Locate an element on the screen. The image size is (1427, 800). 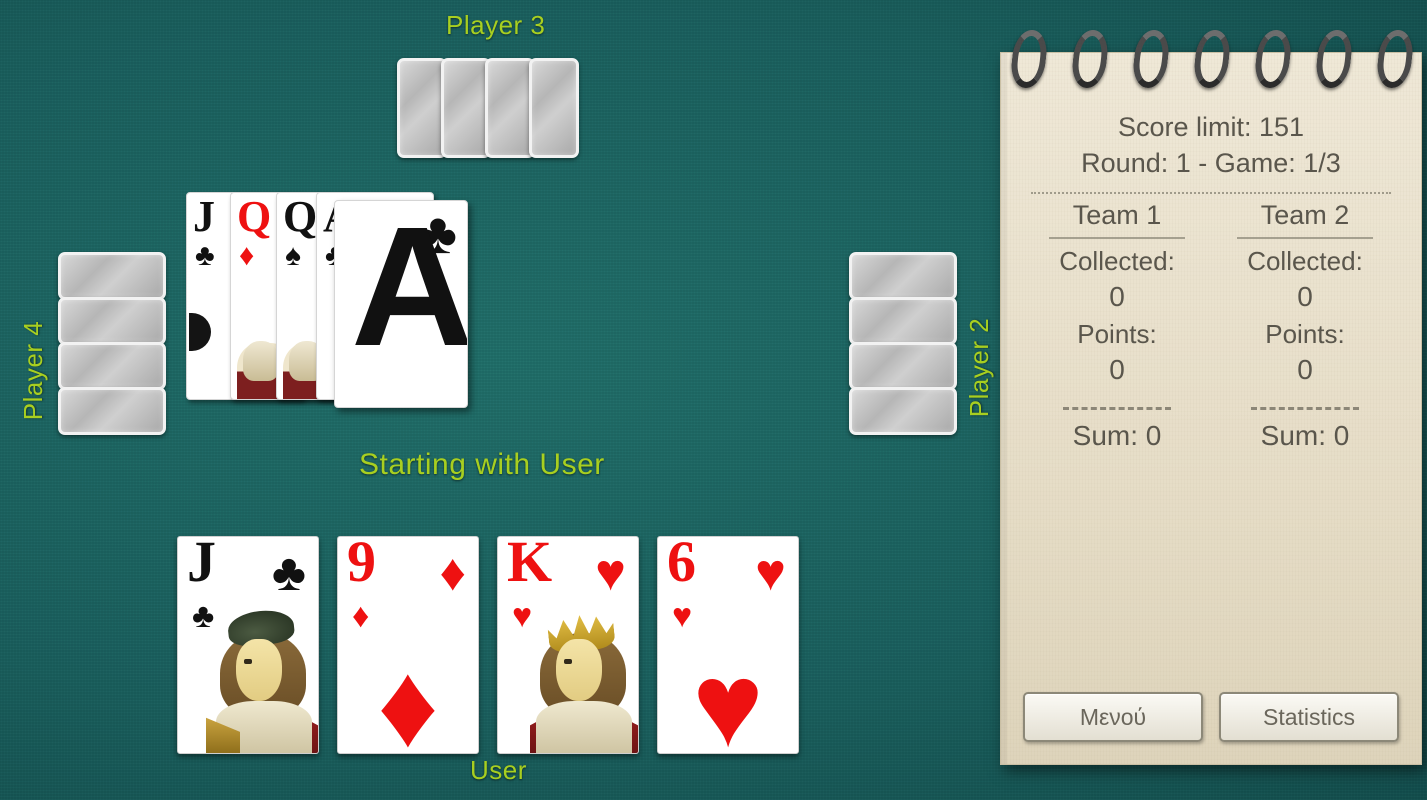
divider-team-2-sum is located at coordinates (1305, 409).